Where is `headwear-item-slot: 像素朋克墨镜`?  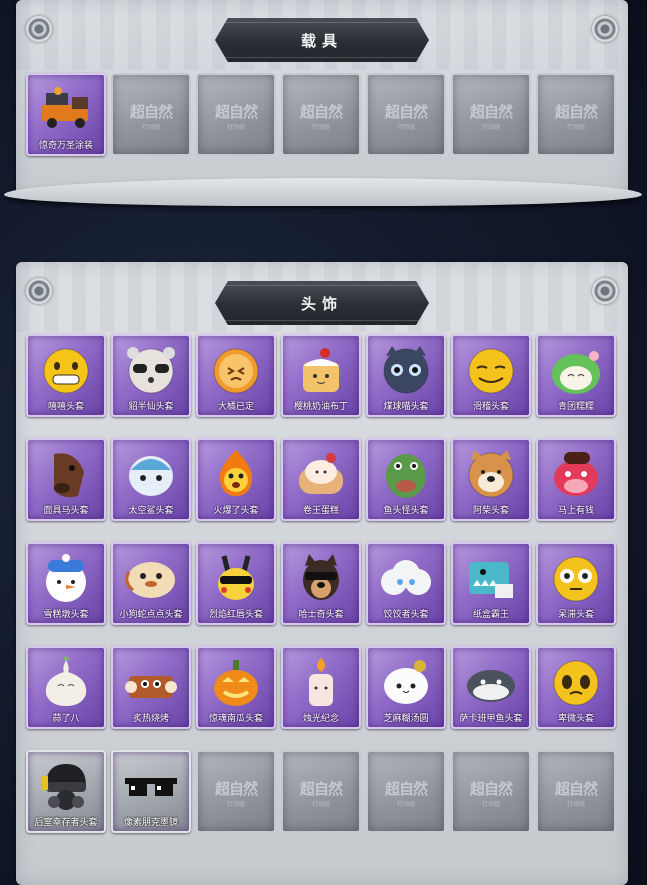 headwear-item-slot: 像素朋克墨镜 is located at coordinates (151, 791).